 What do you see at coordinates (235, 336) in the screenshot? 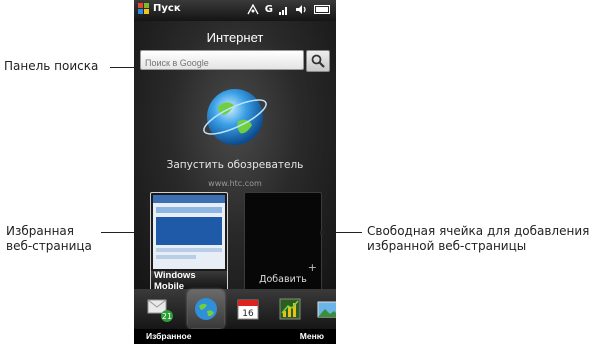
I see `softkey-bar: Избранное Меню` at bounding box center [235, 336].